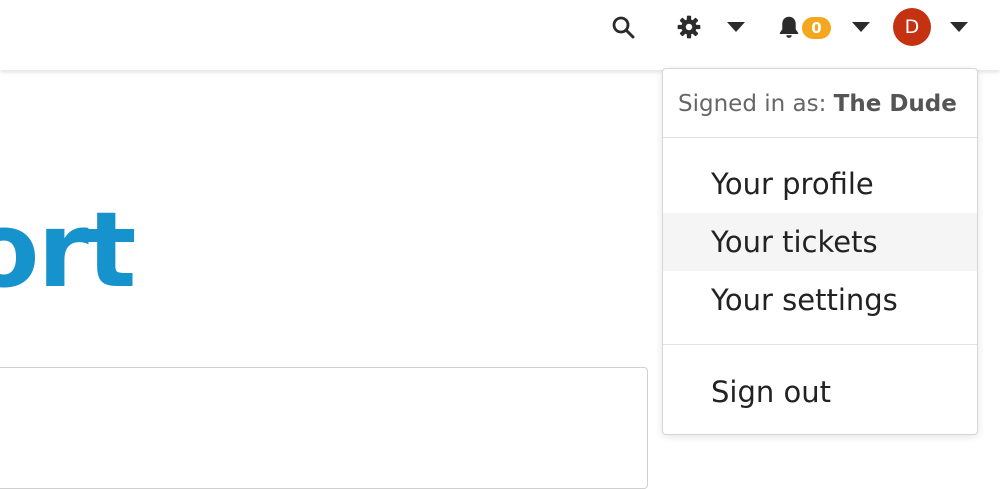 The image size is (1000, 489). I want to click on settings-button, so click(689, 27).